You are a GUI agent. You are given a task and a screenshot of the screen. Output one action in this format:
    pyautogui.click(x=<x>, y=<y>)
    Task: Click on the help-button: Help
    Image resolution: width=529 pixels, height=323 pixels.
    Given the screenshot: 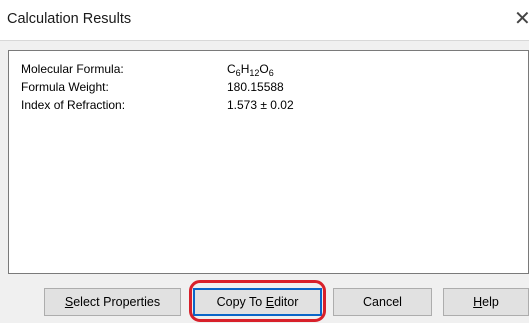 What is the action you would take?
    pyautogui.click(x=486, y=302)
    